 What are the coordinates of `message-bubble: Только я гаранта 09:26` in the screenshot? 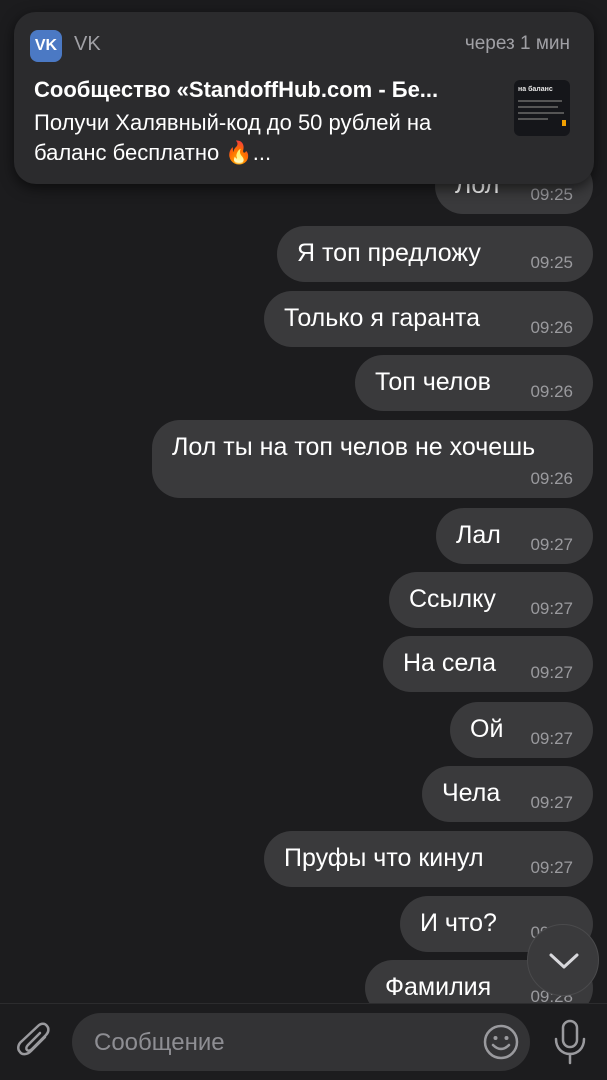 It's located at (428, 319).